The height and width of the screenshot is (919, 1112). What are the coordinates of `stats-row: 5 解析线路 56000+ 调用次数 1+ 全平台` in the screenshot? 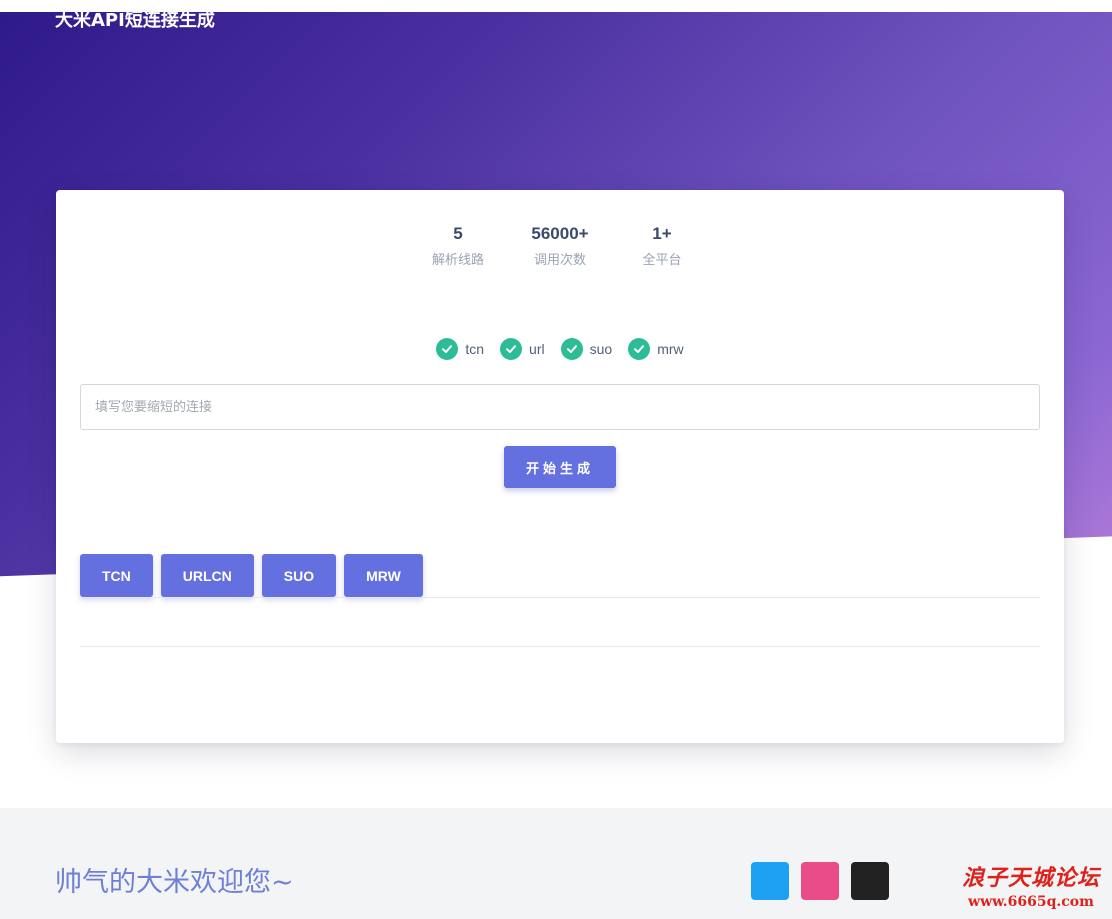 It's located at (560, 246).